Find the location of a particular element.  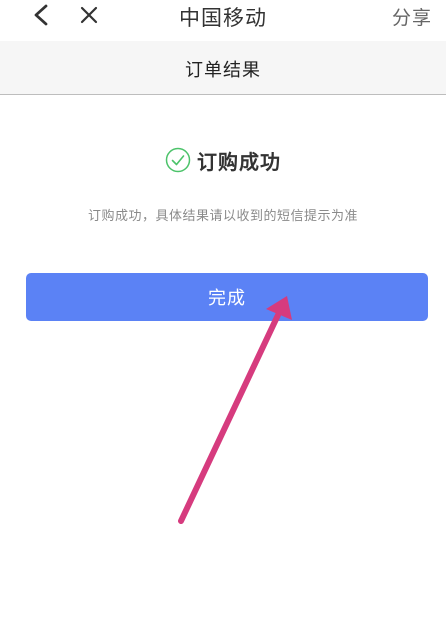

result-title: 订购成功 is located at coordinates (239, 161).